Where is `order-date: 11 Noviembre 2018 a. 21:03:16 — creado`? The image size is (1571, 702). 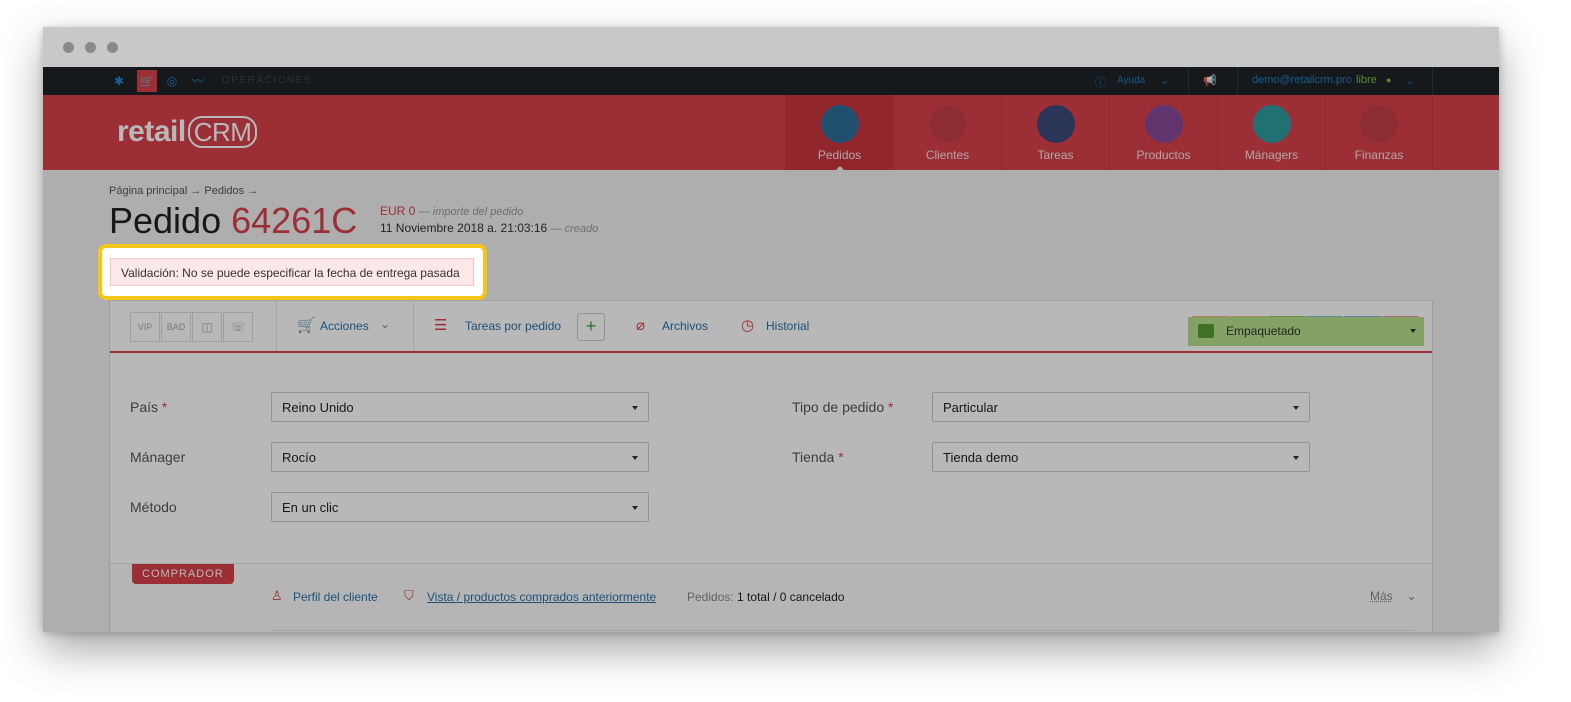 order-date: 11 Noviembre 2018 a. 21:03:16 — creado is located at coordinates (489, 228).